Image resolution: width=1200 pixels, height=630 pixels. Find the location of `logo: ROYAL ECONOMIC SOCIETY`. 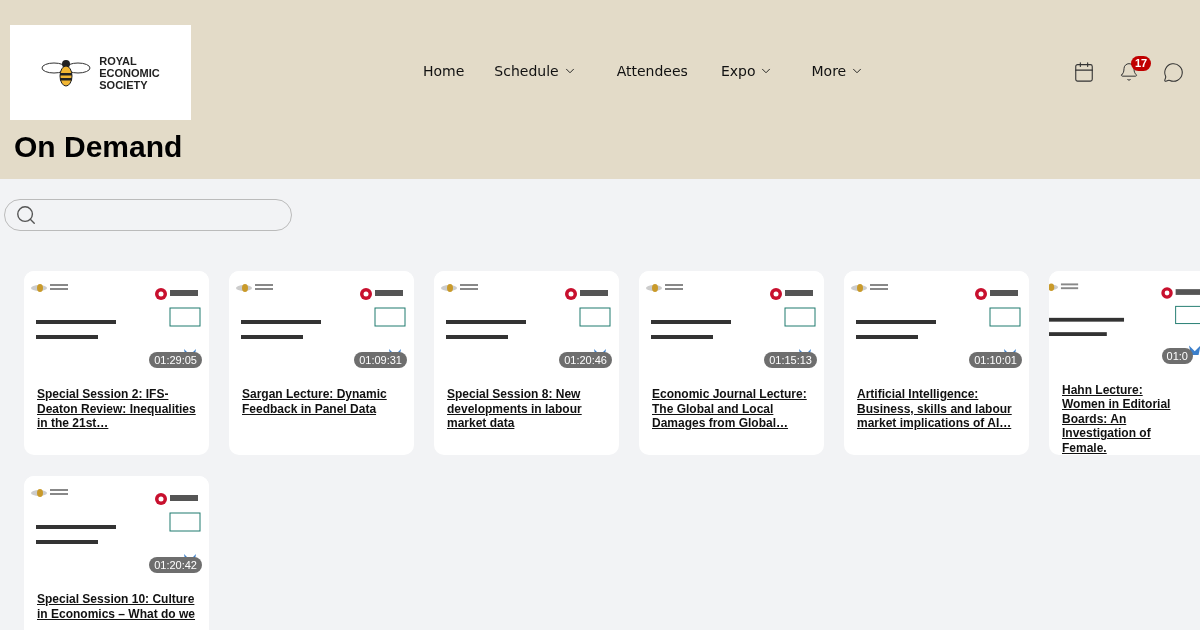

logo: ROYAL ECONOMIC SOCIETY is located at coordinates (100, 72).